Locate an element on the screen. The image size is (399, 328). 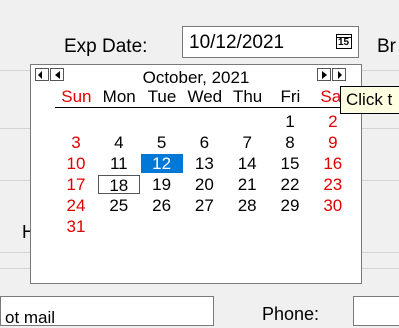
calendar-day: 1 is located at coordinates (290, 121).